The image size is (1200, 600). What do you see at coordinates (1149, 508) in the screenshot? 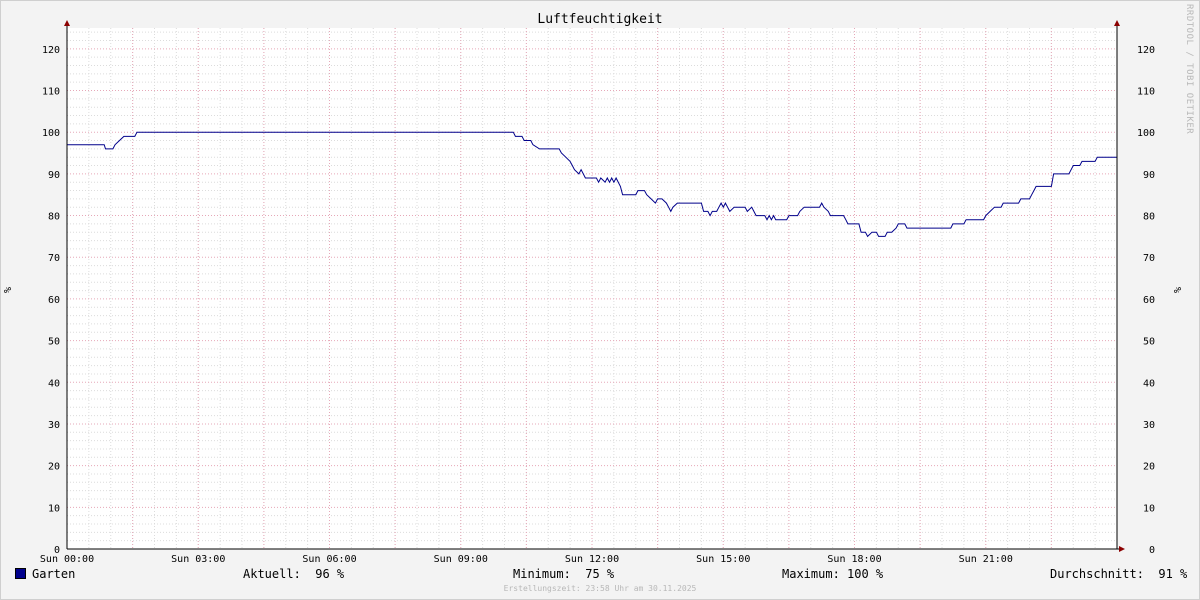
I see `y-tick-label-right: 10` at bounding box center [1149, 508].